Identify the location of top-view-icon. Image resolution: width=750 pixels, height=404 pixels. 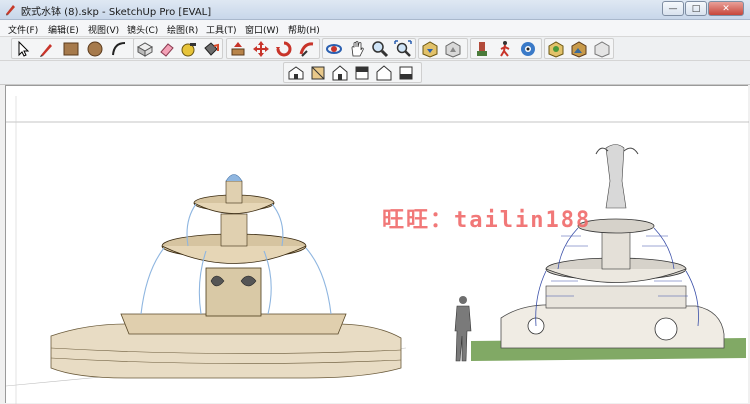
(318, 73).